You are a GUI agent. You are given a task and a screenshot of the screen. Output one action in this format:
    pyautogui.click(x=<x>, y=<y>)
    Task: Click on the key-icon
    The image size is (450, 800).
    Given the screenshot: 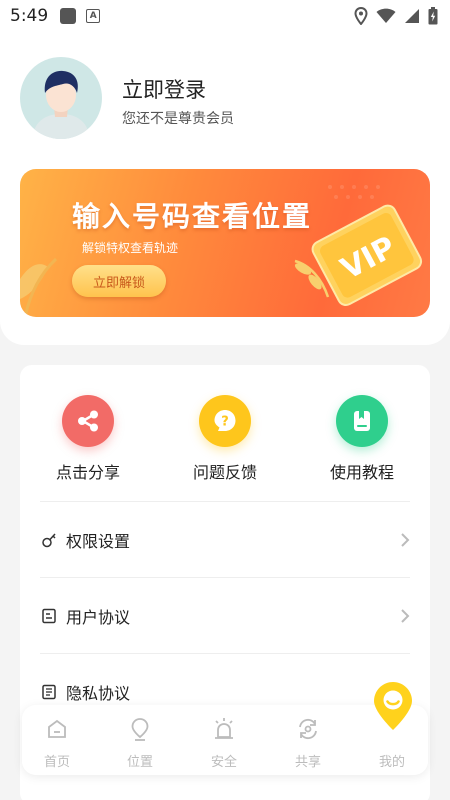 What is the action you would take?
    pyautogui.click(x=49, y=540)
    